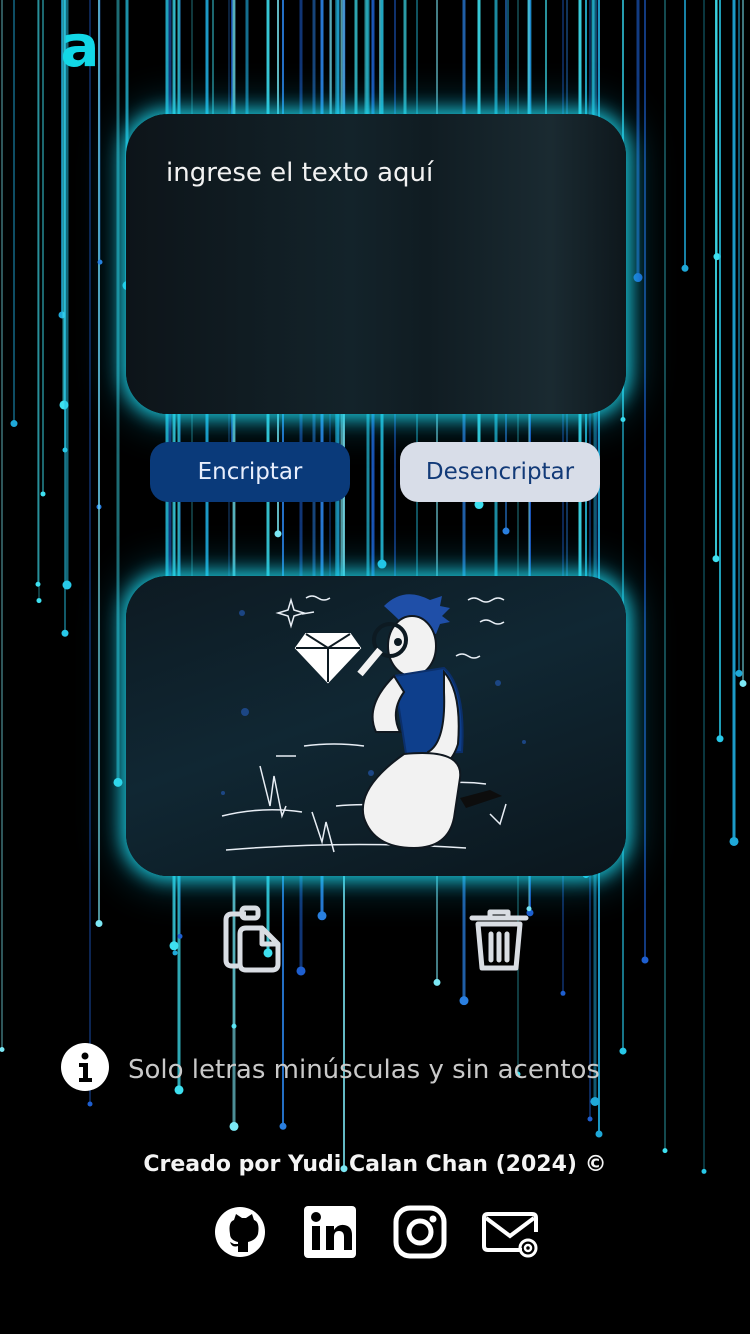 This screenshot has width=750, height=1334. I want to click on searching-person-illustration, so click(373, 723).